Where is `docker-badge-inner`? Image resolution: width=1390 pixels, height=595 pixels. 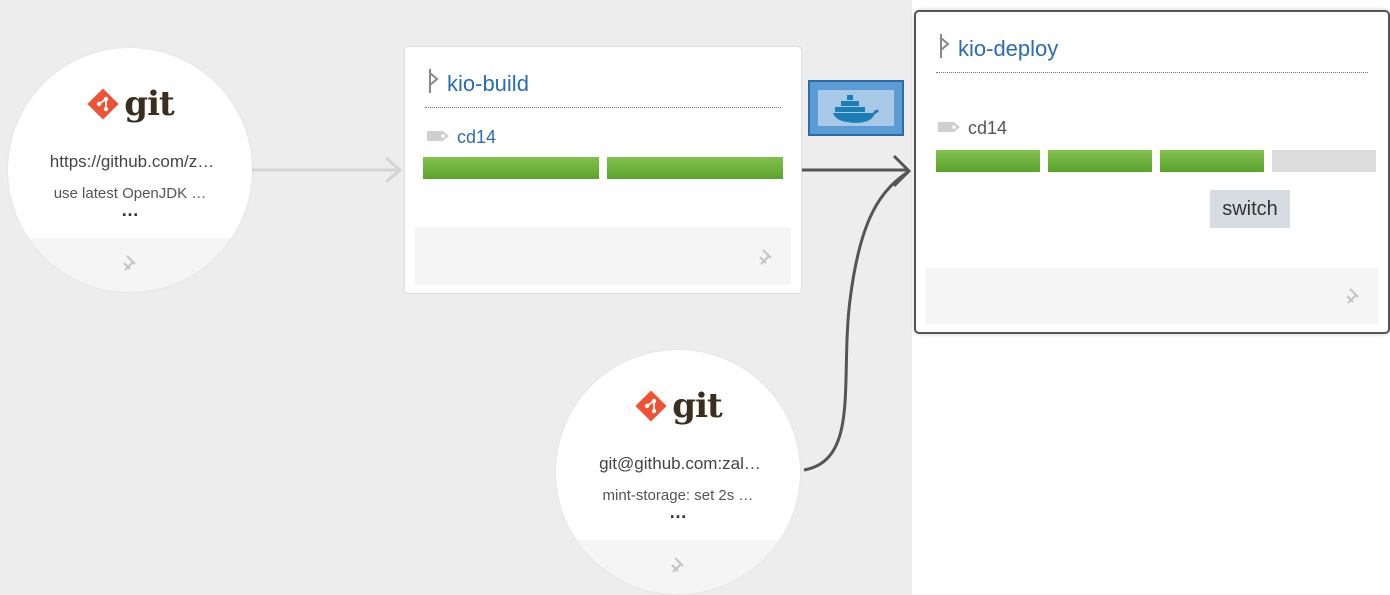 docker-badge-inner is located at coordinates (856, 108).